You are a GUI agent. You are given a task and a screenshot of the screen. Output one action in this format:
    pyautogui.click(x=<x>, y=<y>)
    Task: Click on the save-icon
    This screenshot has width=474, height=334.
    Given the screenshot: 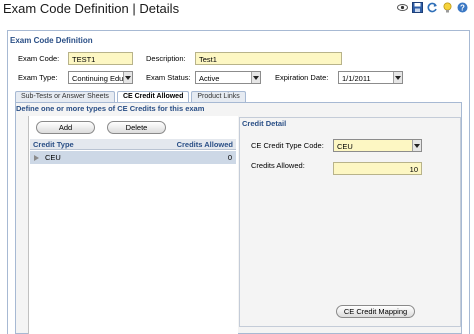 What is the action you would take?
    pyautogui.click(x=417, y=7)
    